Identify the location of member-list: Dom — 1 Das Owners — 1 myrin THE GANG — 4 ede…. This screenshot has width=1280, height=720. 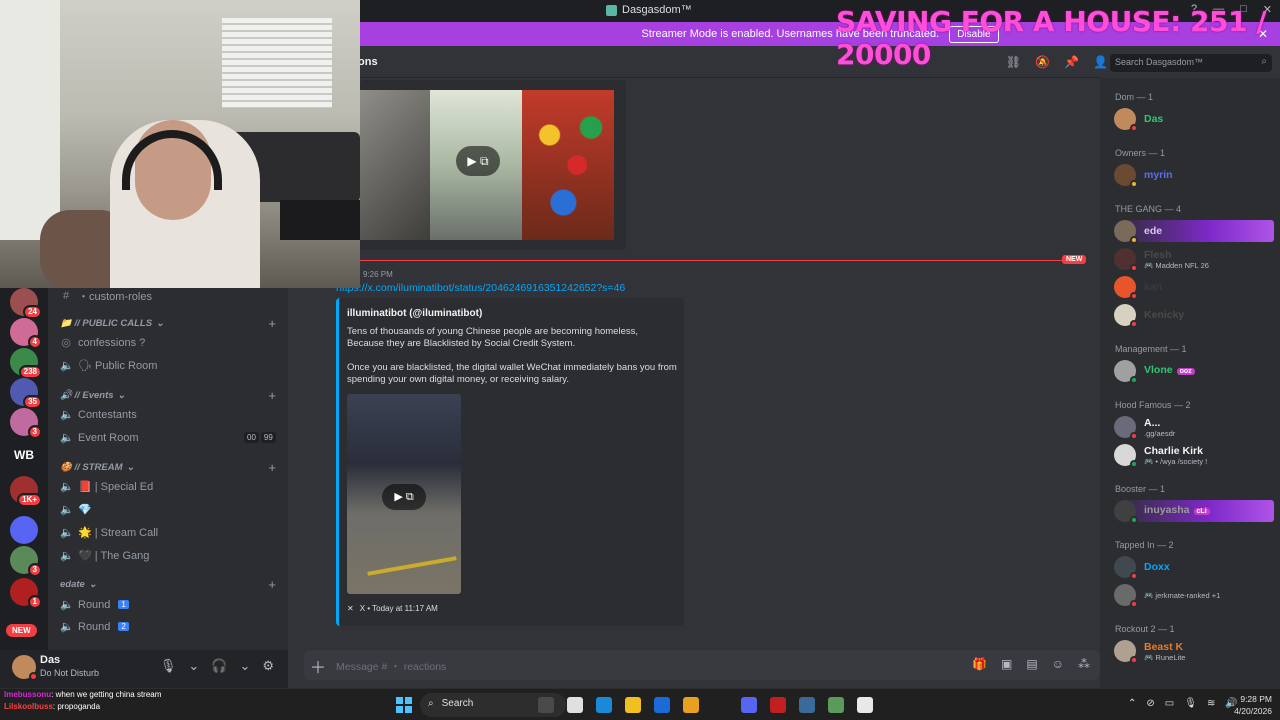
(1190, 383).